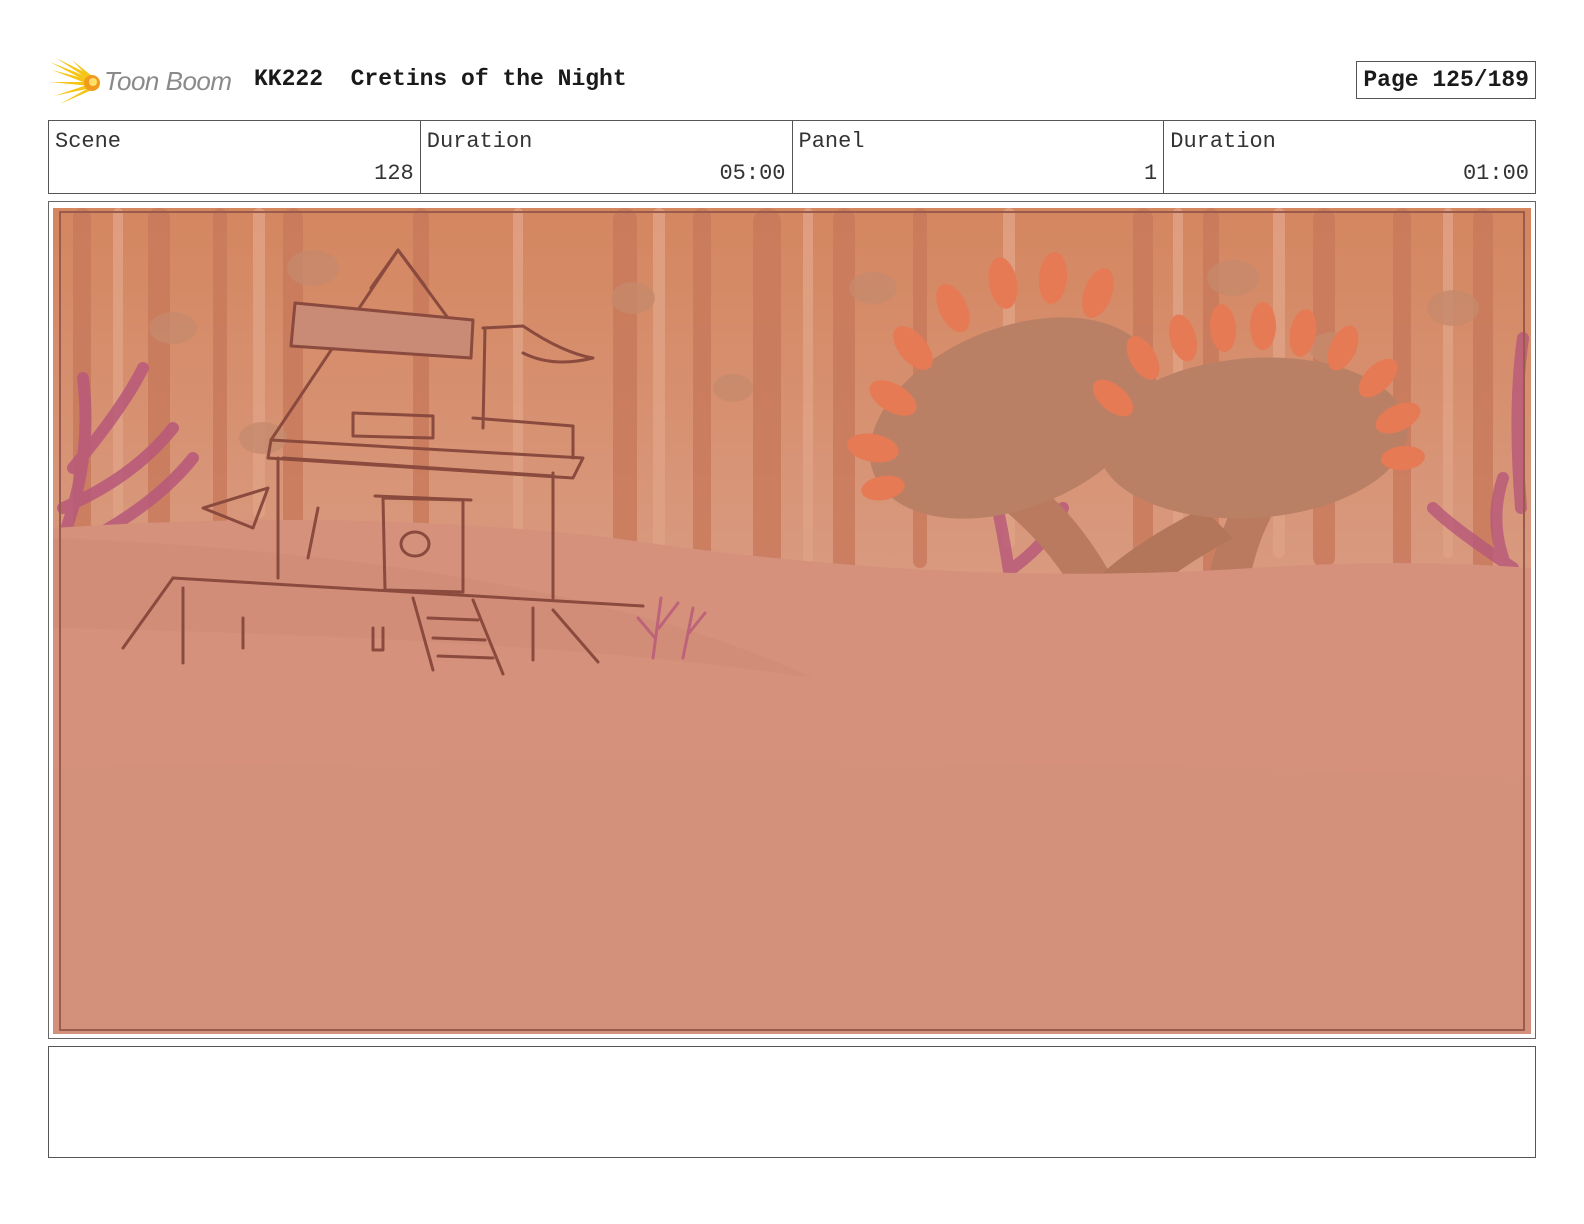 This screenshot has height=1224, width=1584. What do you see at coordinates (792, 1102) in the screenshot?
I see `panel-notes-box` at bounding box center [792, 1102].